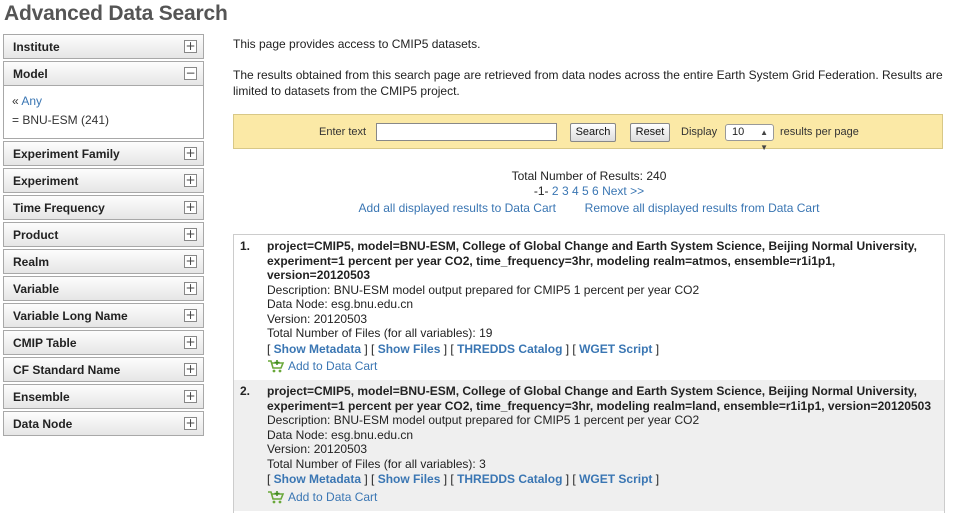 The height and width of the screenshot is (513, 974). I want to click on search-button: Search, so click(593, 132).